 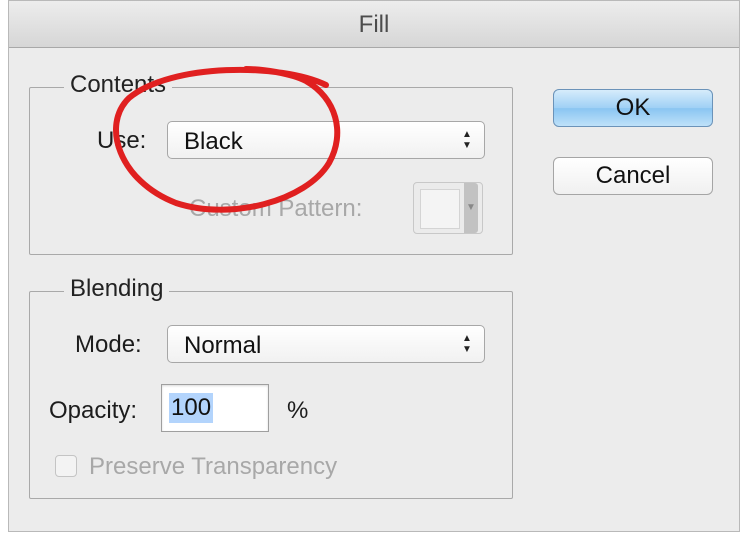 I want to click on title-bar: Fill, so click(x=374, y=24).